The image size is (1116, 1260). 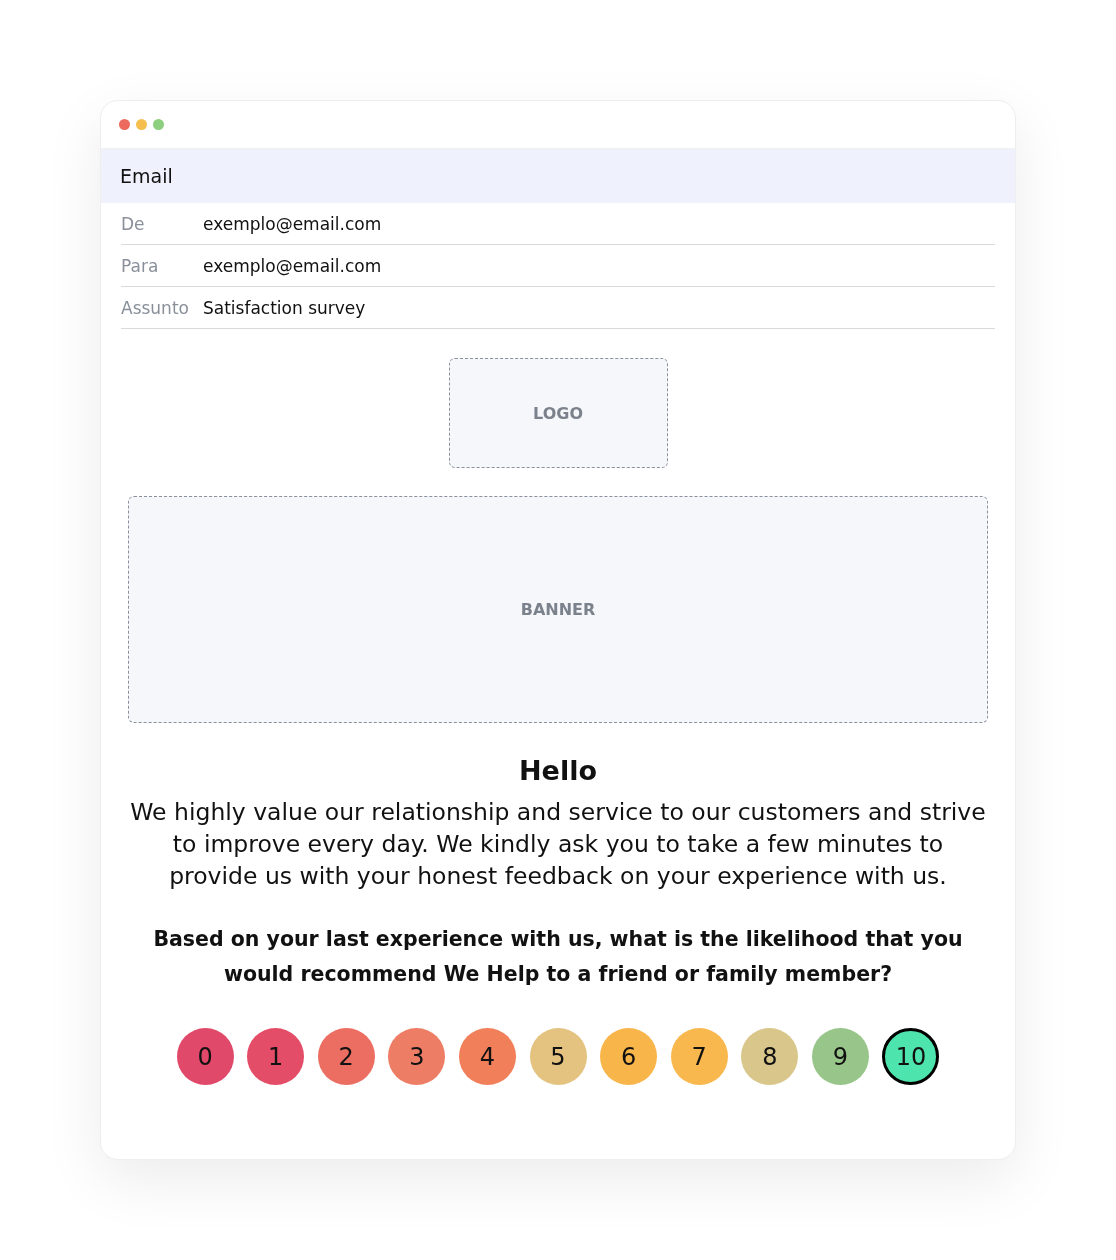 What do you see at coordinates (140, 265) in the screenshot?
I see `field-label: Para` at bounding box center [140, 265].